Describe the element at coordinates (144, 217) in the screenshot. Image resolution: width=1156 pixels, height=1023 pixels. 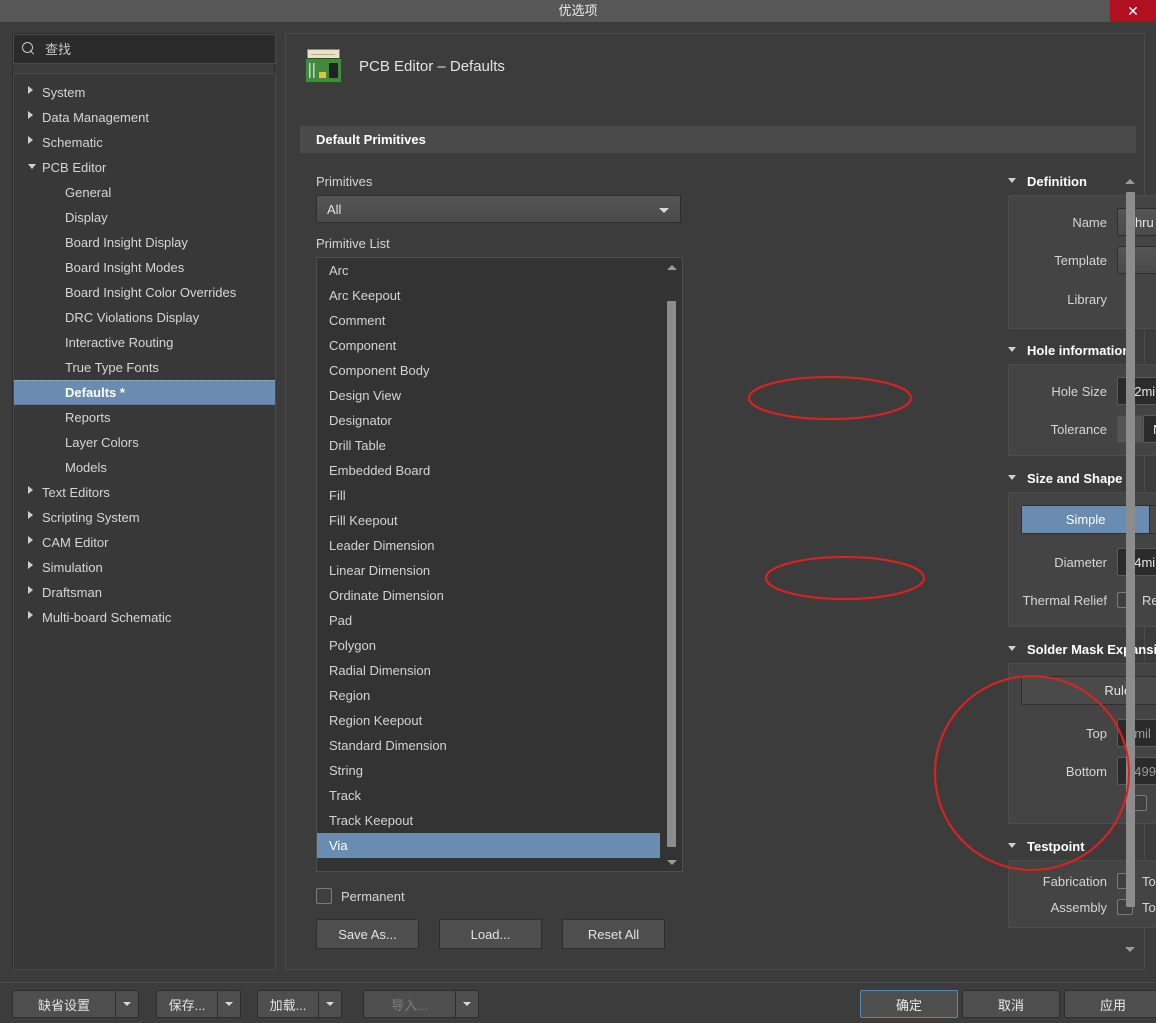
I see `sidebar-item-display: Display` at that location.